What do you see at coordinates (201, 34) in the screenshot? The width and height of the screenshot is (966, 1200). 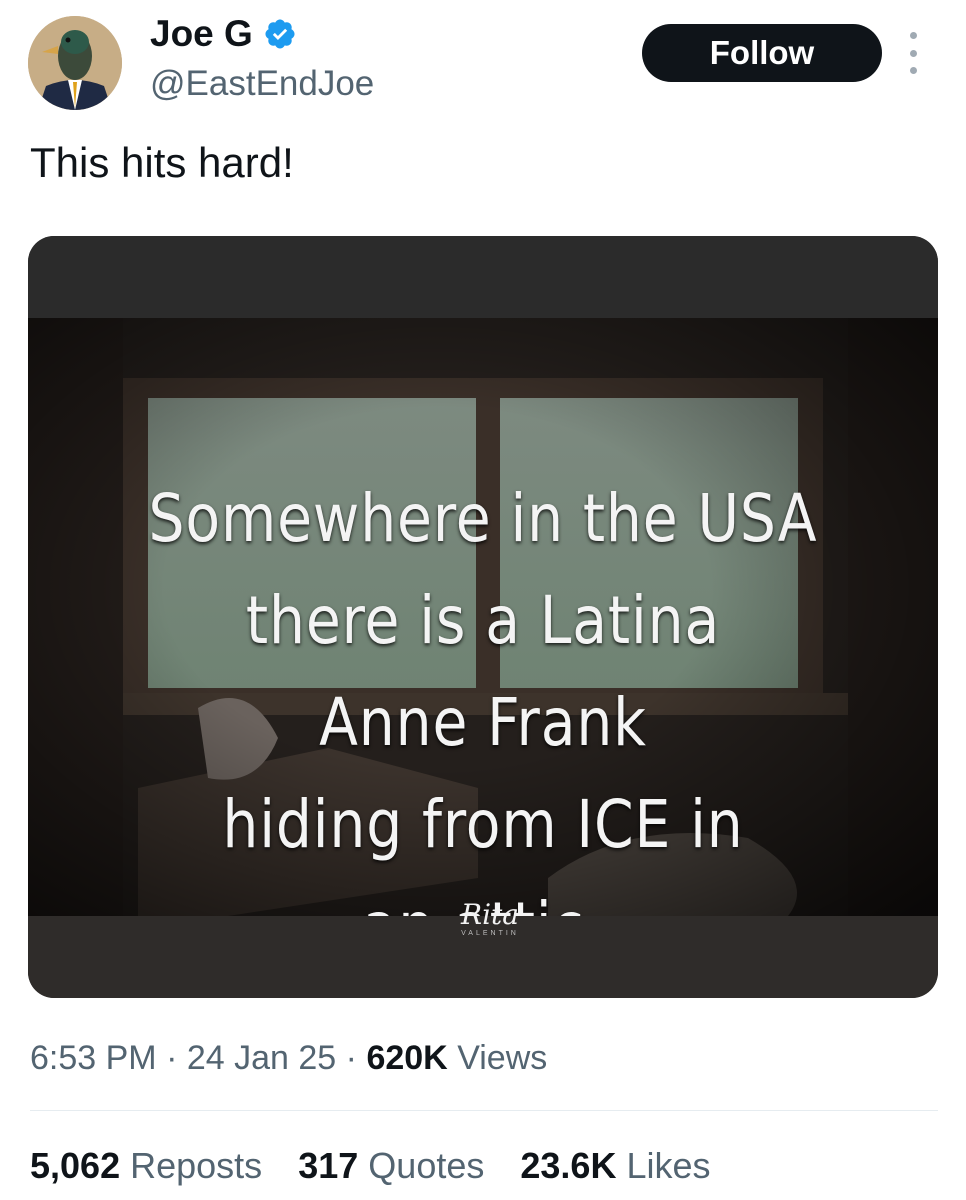 I see `display-name: Joe G` at bounding box center [201, 34].